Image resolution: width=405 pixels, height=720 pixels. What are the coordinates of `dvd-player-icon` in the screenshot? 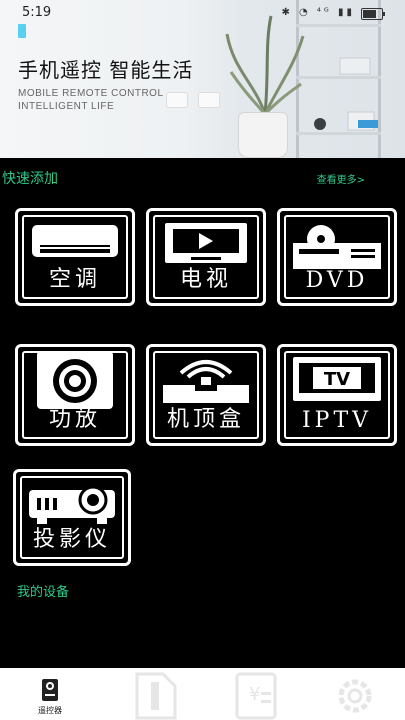 It's located at (337, 247).